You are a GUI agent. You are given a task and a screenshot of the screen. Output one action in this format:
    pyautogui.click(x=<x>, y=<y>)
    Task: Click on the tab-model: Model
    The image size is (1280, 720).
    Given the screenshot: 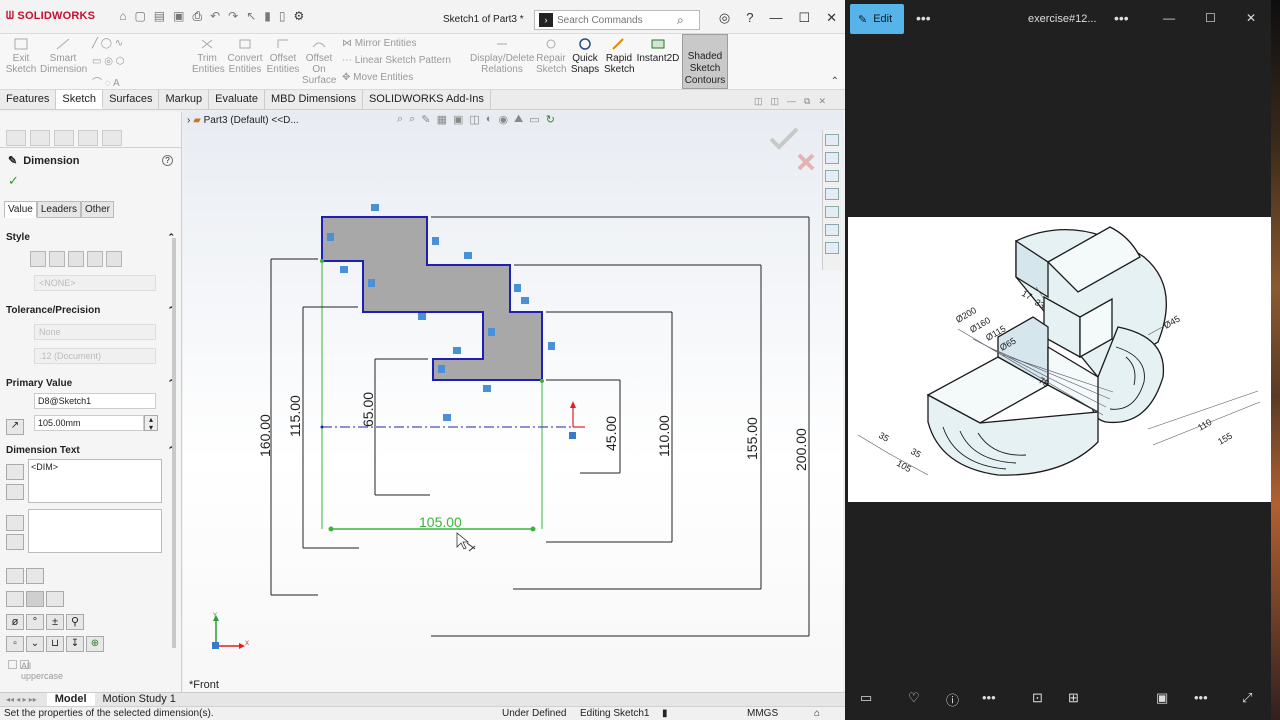 What is the action you would take?
    pyautogui.click(x=70, y=699)
    